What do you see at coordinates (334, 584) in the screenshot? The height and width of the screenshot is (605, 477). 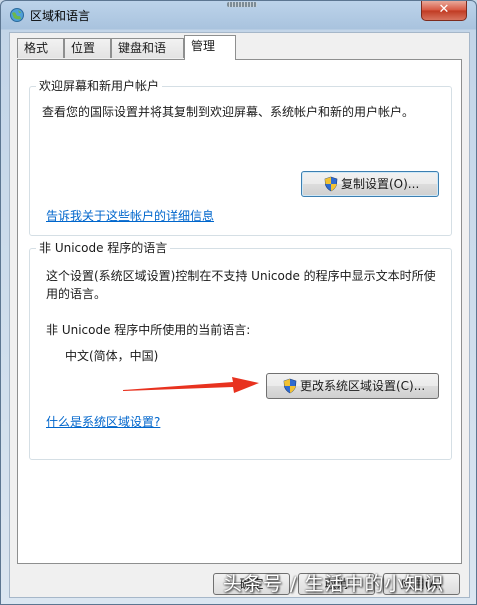 I see `watermark: 头条号 / 生活中的小知识` at bounding box center [334, 584].